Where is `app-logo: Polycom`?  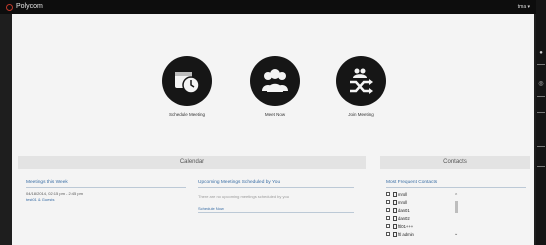
app-logo: Polycom is located at coordinates (24, 7).